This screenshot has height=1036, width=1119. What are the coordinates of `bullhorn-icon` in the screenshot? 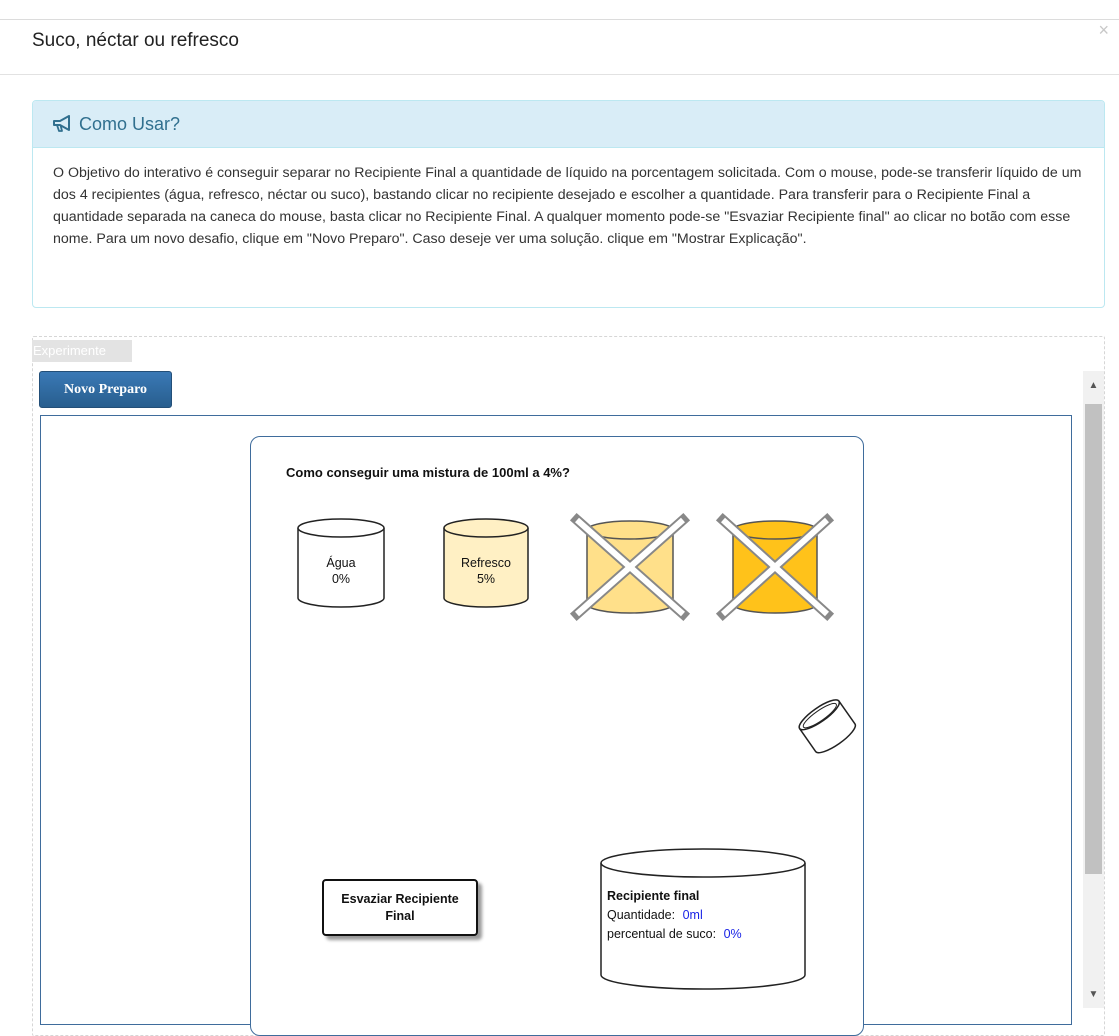 It's located at (61, 123).